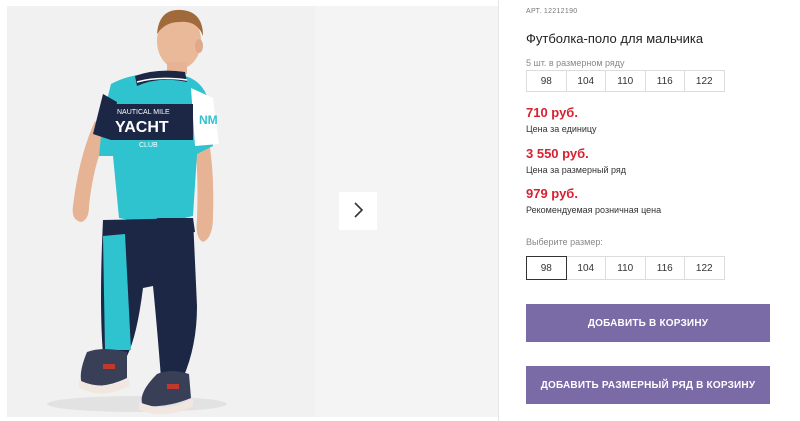  I want to click on add-size-range-button: ДОБАВИТЬ РАЗМЕРНЫЙ РЯД В КОРЗИНУ, so click(648, 385).